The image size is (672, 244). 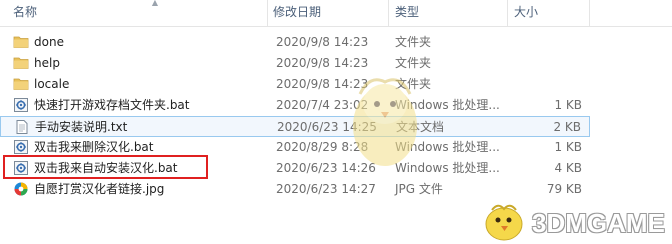 What do you see at coordinates (47, 63) in the screenshot?
I see `file-name: help` at bounding box center [47, 63].